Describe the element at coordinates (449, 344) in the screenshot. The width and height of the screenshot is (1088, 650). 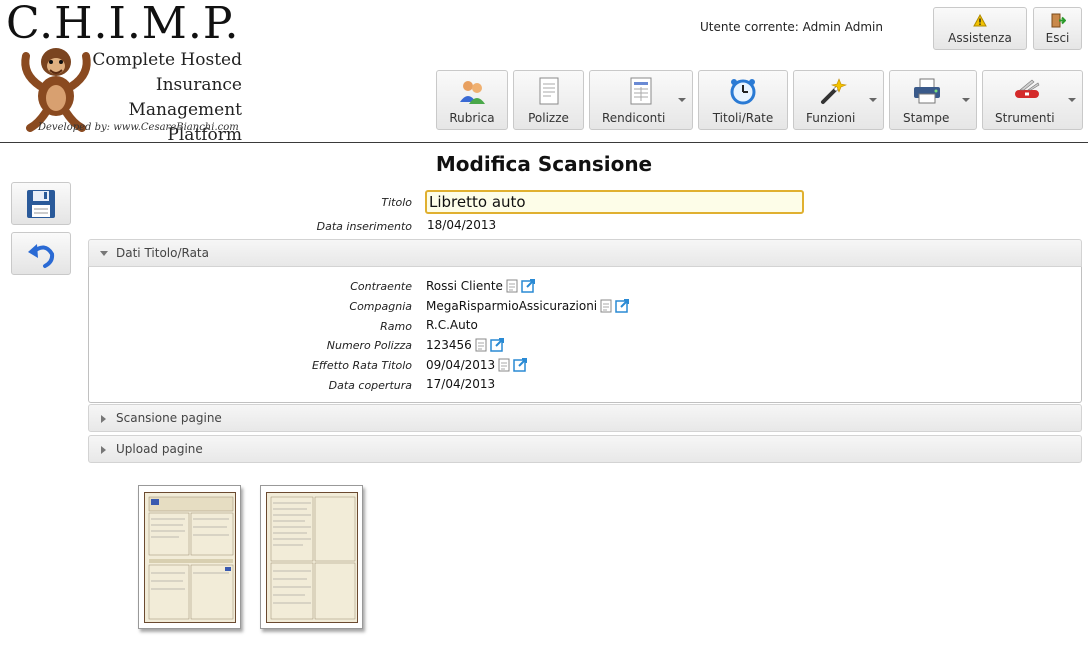
I see `numero-polizza-value: 123456` at that location.